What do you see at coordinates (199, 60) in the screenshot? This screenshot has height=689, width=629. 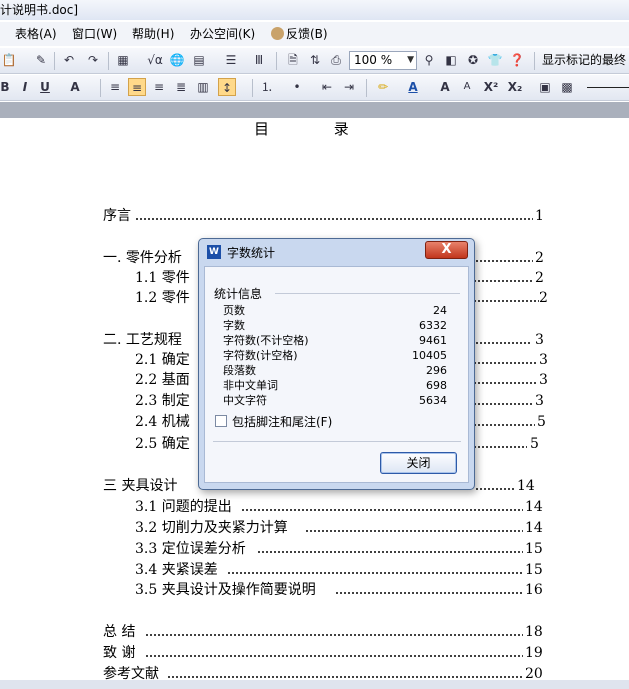 I see `grid-icon: ▤` at bounding box center [199, 60].